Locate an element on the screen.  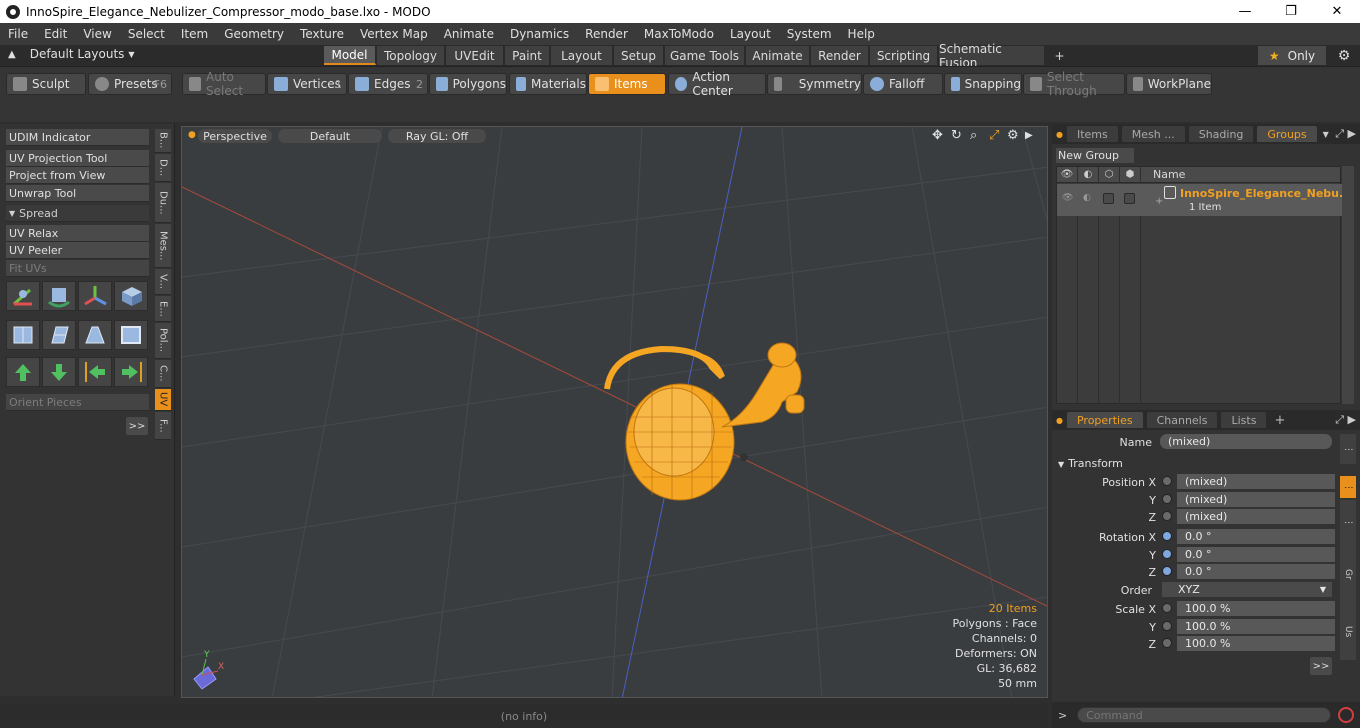
tab-layout: Layout is located at coordinates (582, 55).